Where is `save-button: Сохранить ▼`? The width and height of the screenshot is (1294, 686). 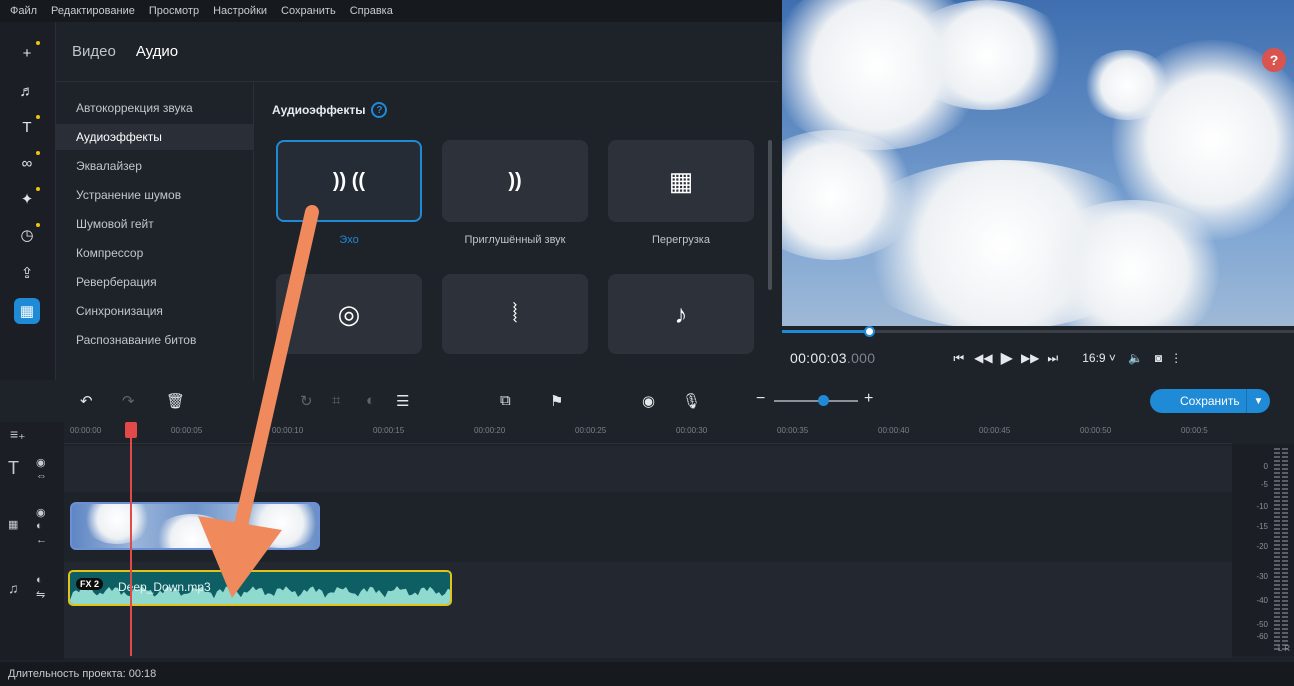 save-button: Сохранить ▼ is located at coordinates (1210, 401).